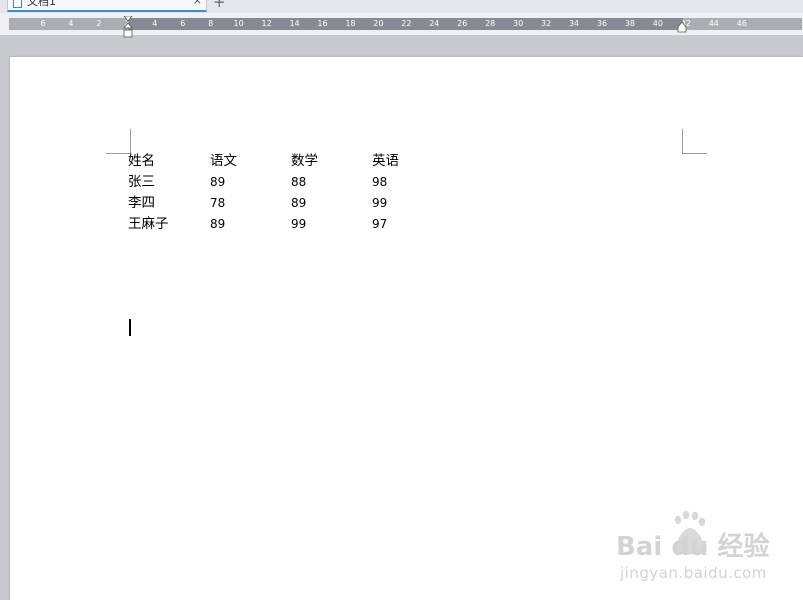 Image resolution: width=803 pixels, height=600 pixels. What do you see at coordinates (148, 224) in the screenshot?
I see `table-cell: 王麻子` at bounding box center [148, 224].